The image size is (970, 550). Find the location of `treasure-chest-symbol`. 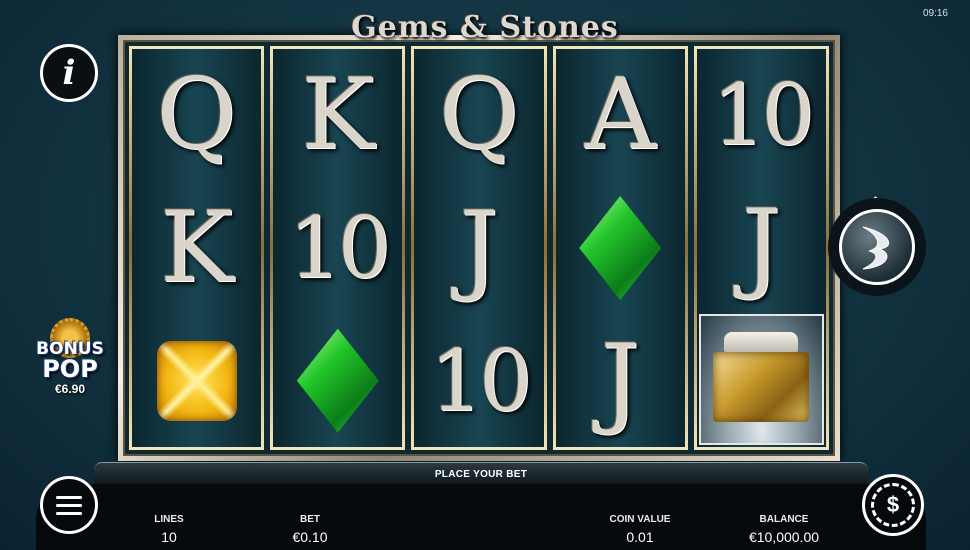

treasure-chest-symbol is located at coordinates (761, 379).